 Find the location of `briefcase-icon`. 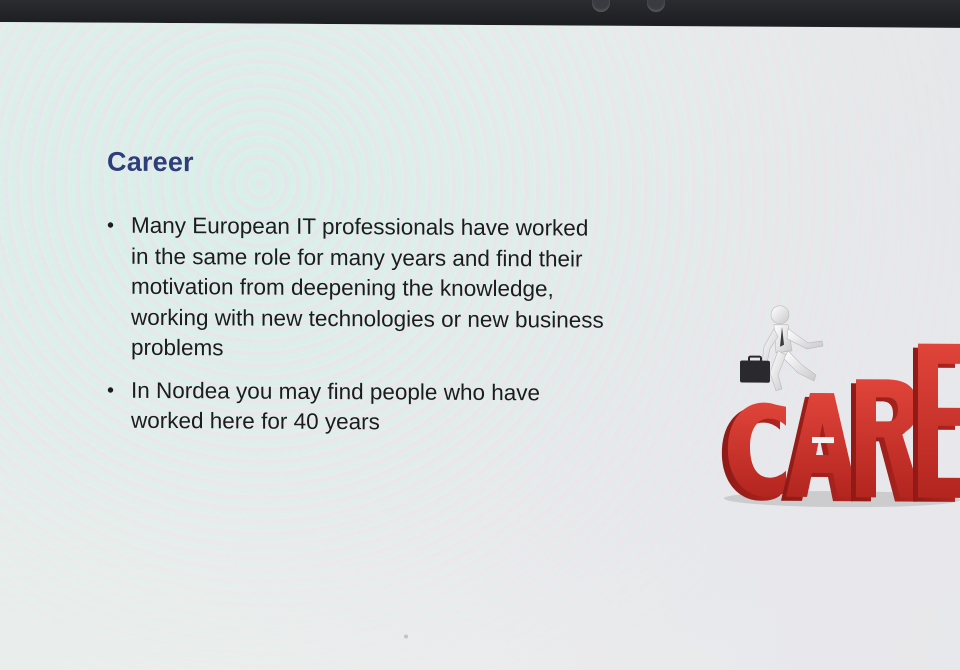

briefcase-icon is located at coordinates (755, 371).